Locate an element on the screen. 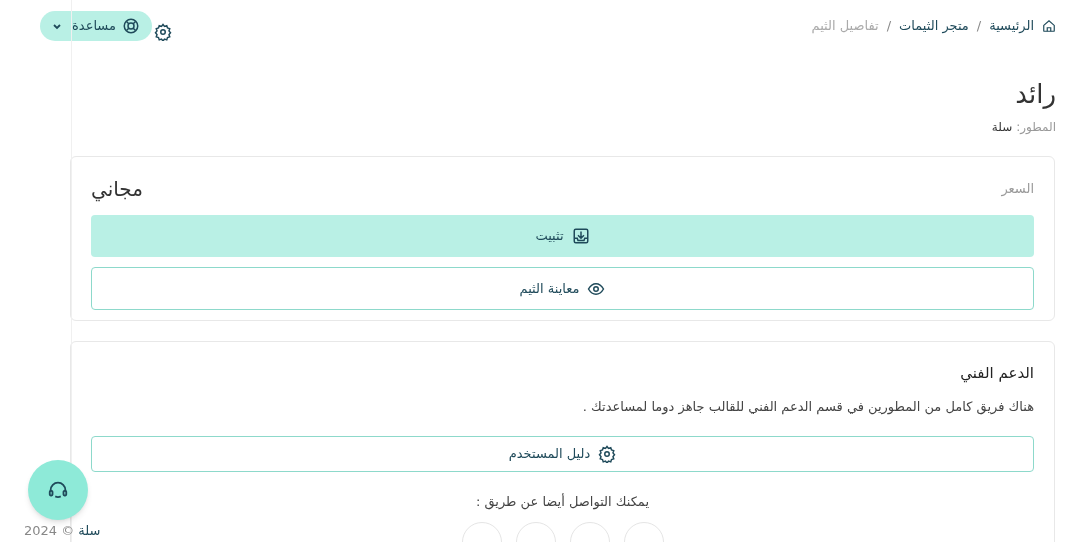  support-chat-button is located at coordinates (58, 490).